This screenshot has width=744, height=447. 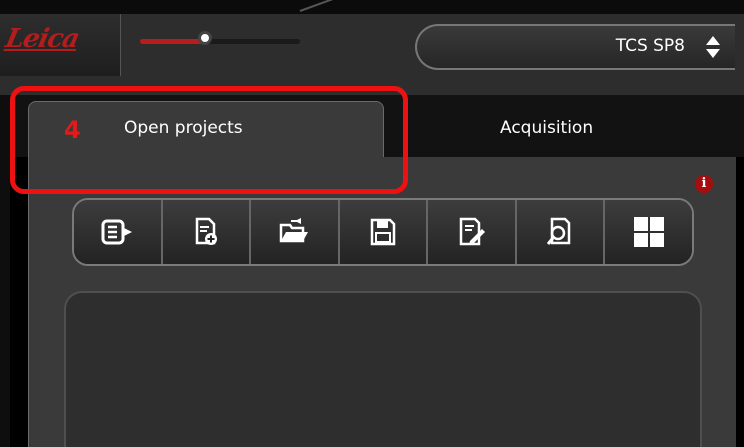 I want to click on zoom-slider-track, so click(x=220, y=41).